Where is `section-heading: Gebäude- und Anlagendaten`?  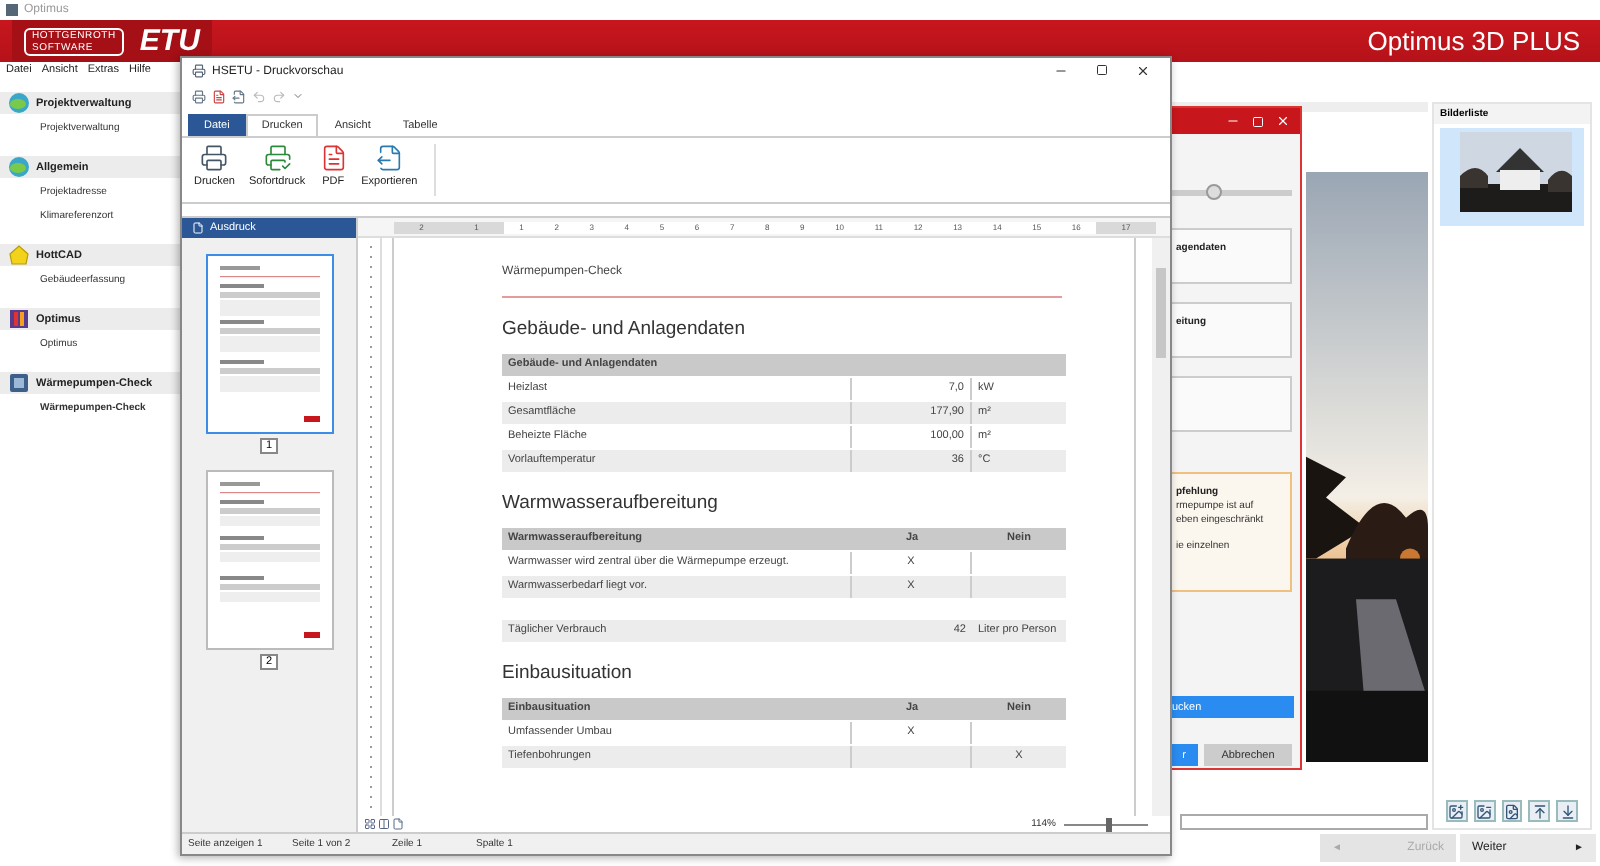 section-heading: Gebäude- und Anlagendaten is located at coordinates (624, 329).